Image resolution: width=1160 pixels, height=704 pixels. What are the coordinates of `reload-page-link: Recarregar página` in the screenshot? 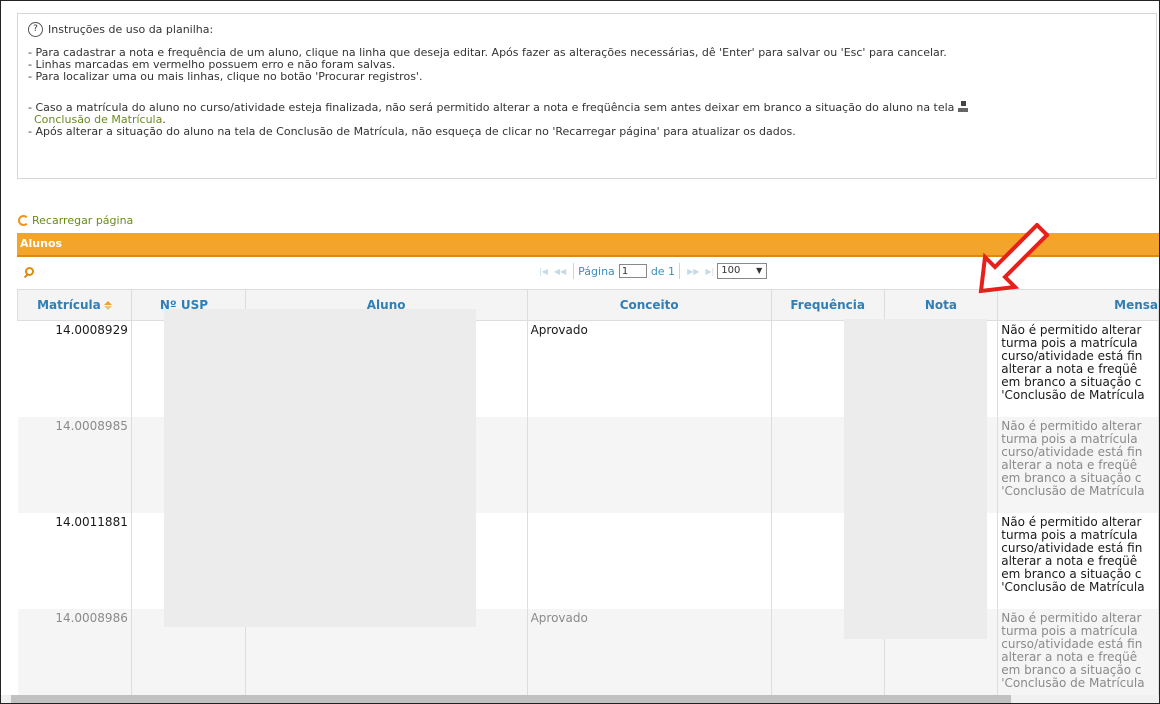 It's located at (75, 220).